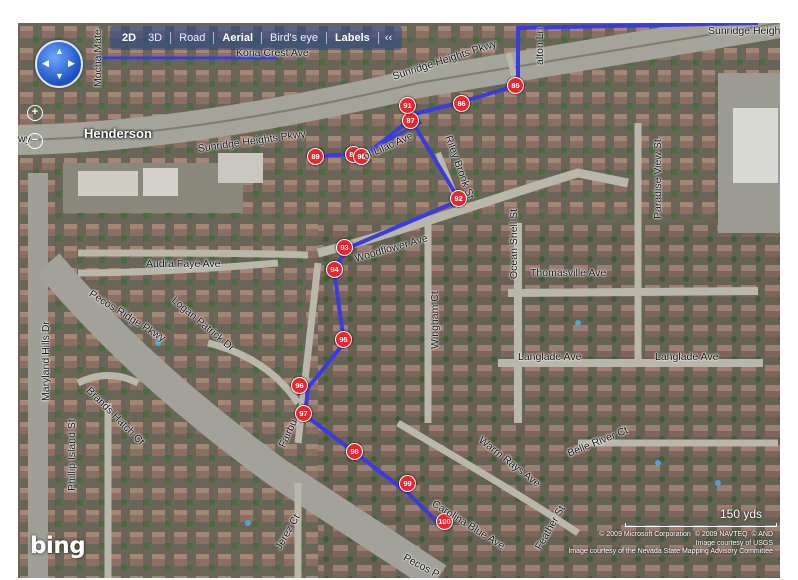 The image size is (798, 580). Describe the element at coordinates (58, 546) in the screenshot. I see `bing-logo: bing` at that location.